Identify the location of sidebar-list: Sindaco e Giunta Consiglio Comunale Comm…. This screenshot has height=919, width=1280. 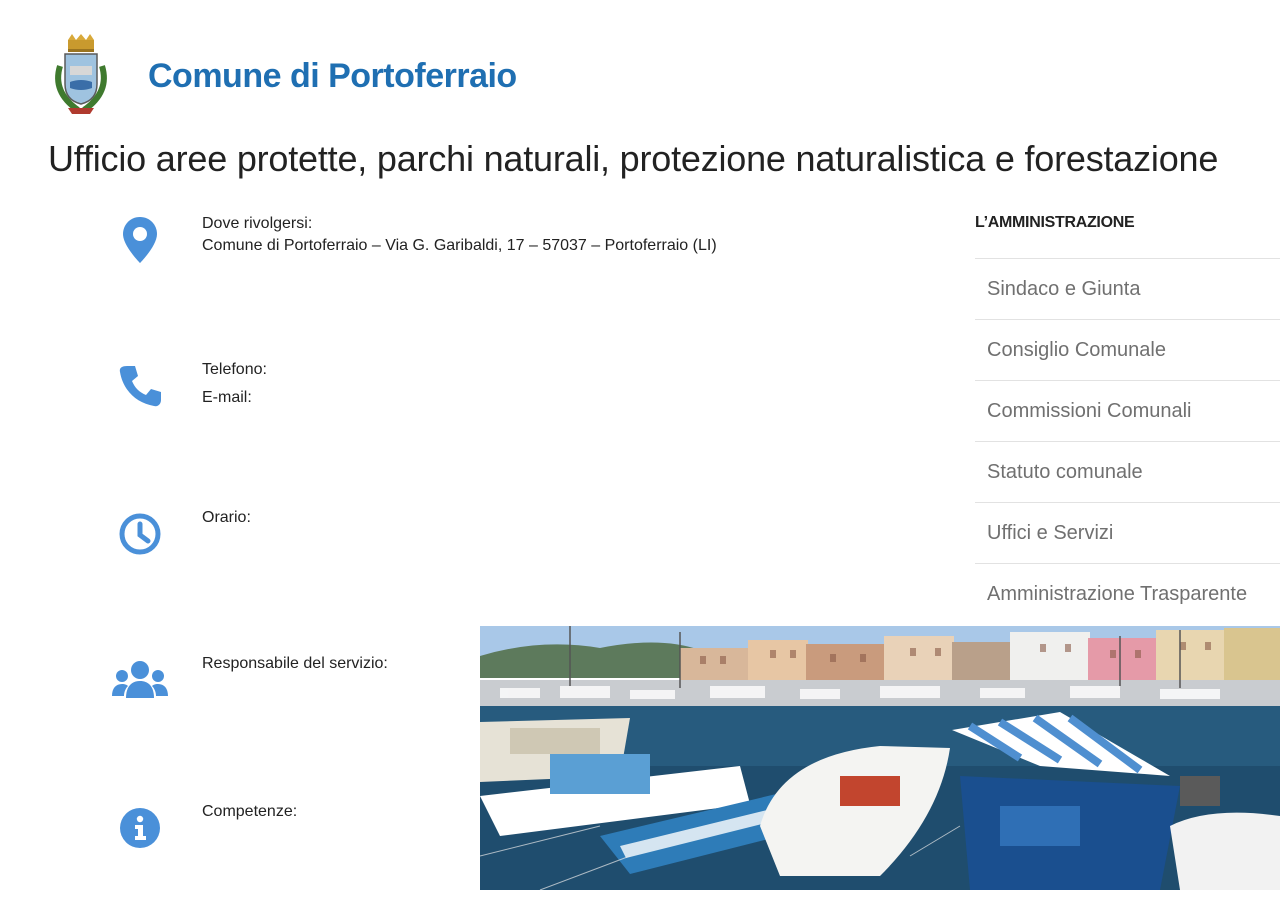
(1127, 441).